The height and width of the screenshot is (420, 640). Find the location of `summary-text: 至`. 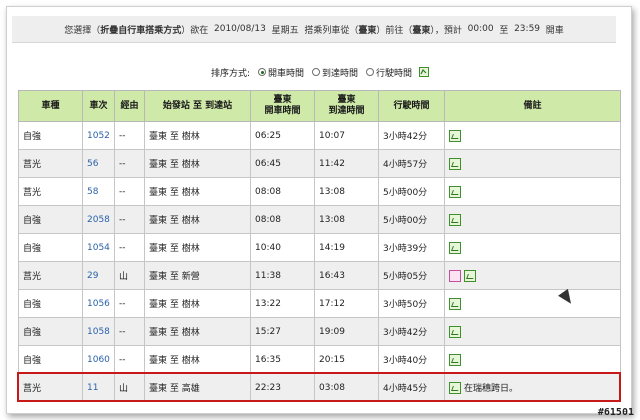

summary-text: 至 is located at coordinates (504, 30).